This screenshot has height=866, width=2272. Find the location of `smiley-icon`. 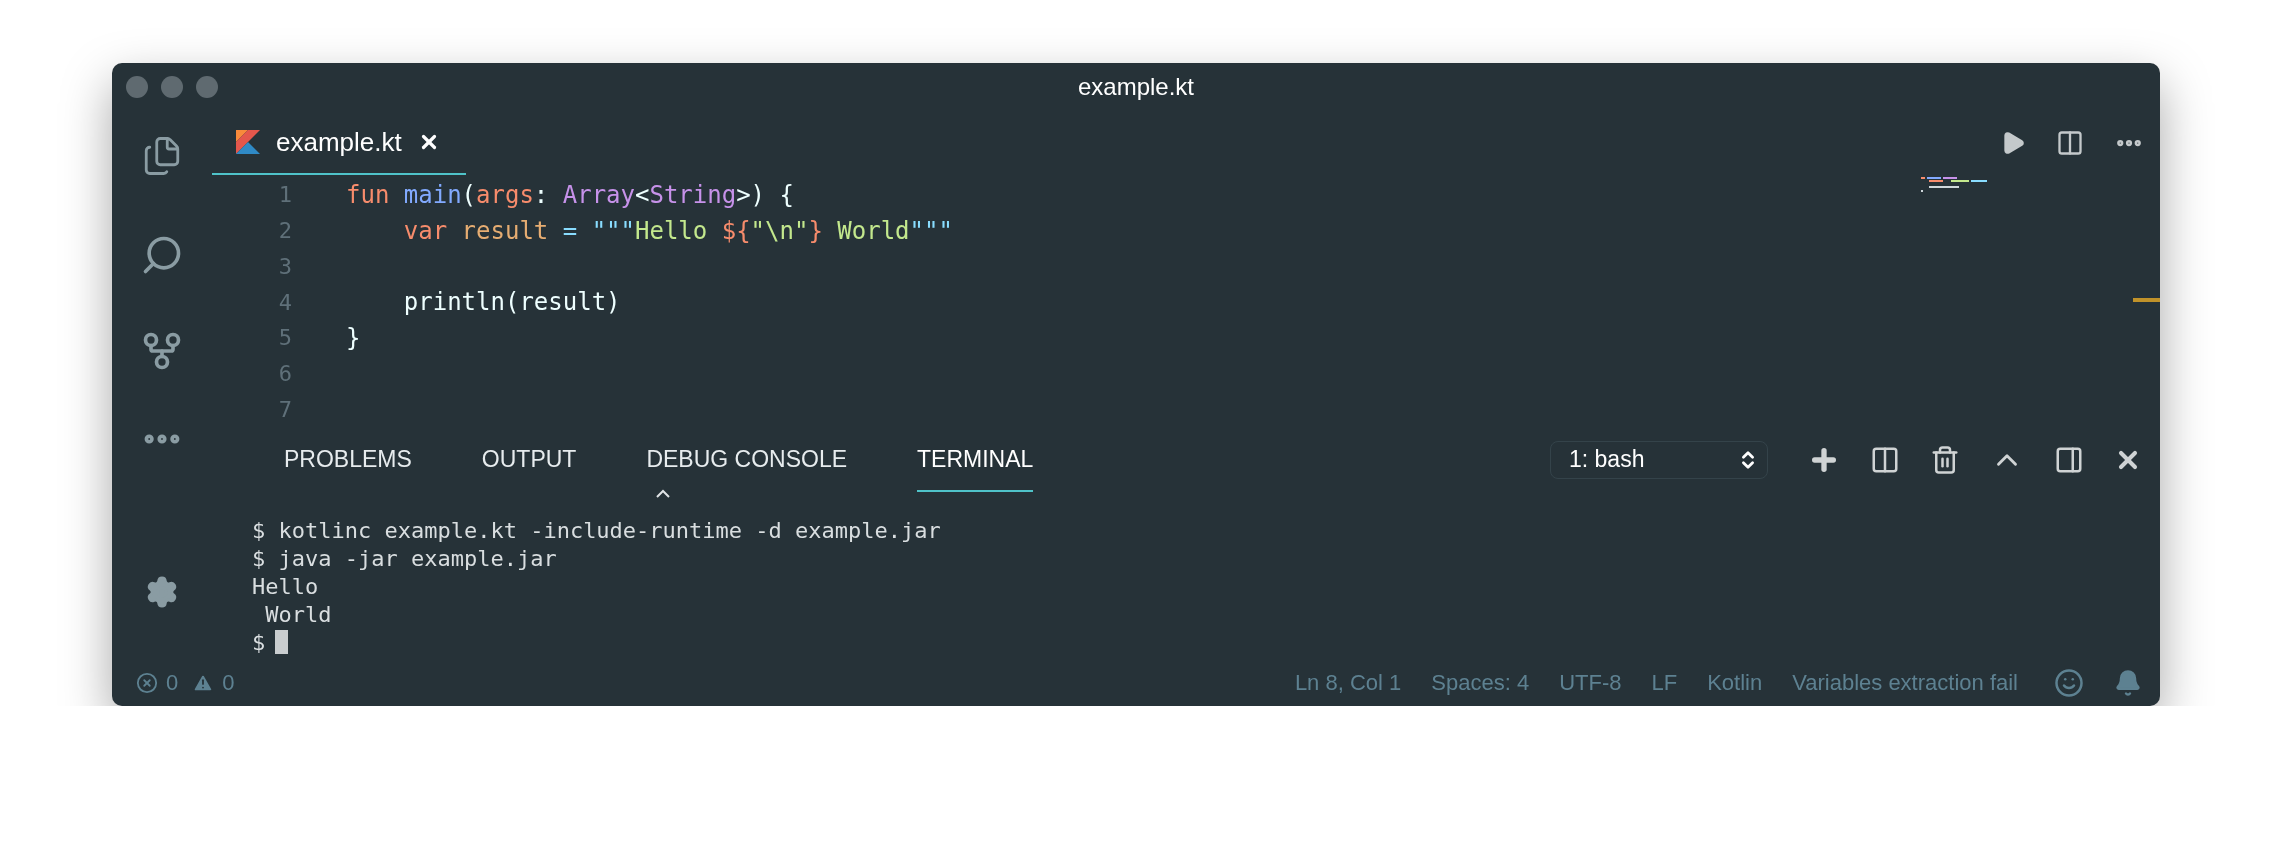

smiley-icon is located at coordinates (2069, 683).